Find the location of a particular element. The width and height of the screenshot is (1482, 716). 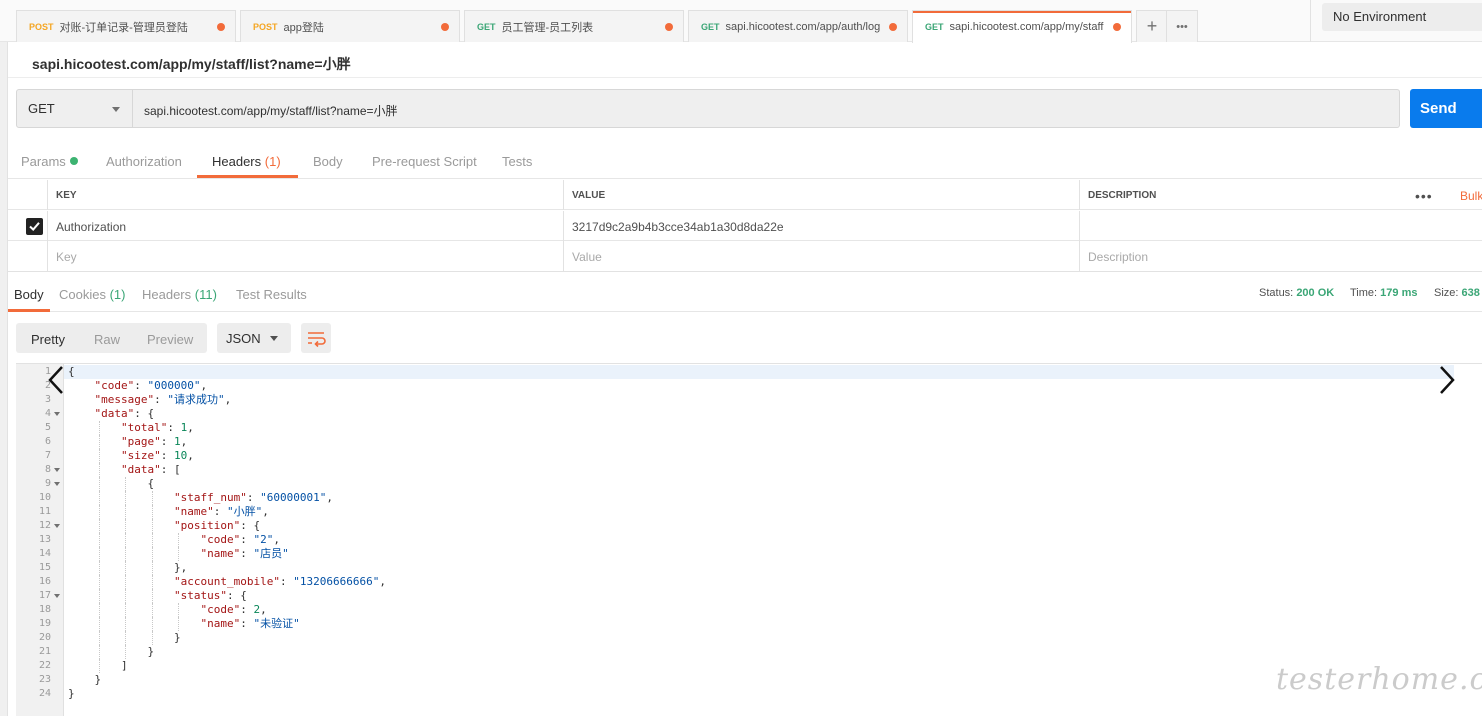

request-tab-3: GET 员工管理-员工列表 is located at coordinates (574, 26).